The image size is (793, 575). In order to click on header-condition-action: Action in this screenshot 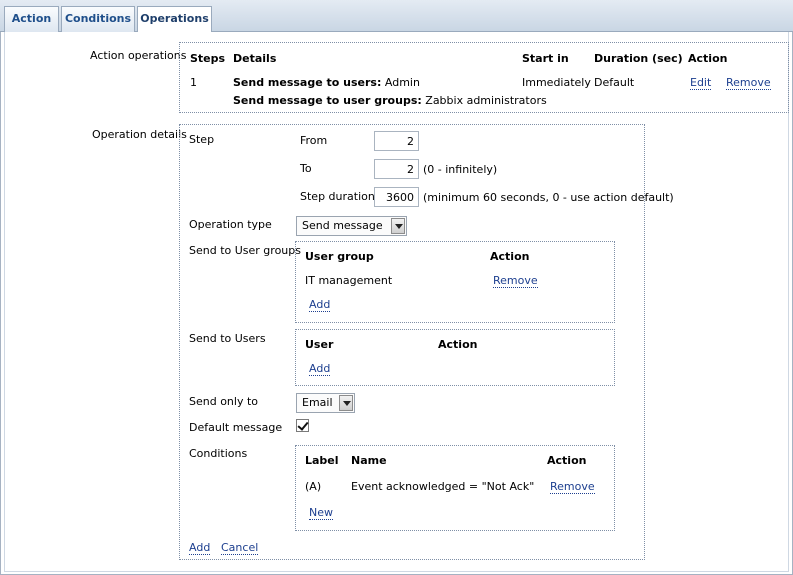, I will do `click(567, 460)`.